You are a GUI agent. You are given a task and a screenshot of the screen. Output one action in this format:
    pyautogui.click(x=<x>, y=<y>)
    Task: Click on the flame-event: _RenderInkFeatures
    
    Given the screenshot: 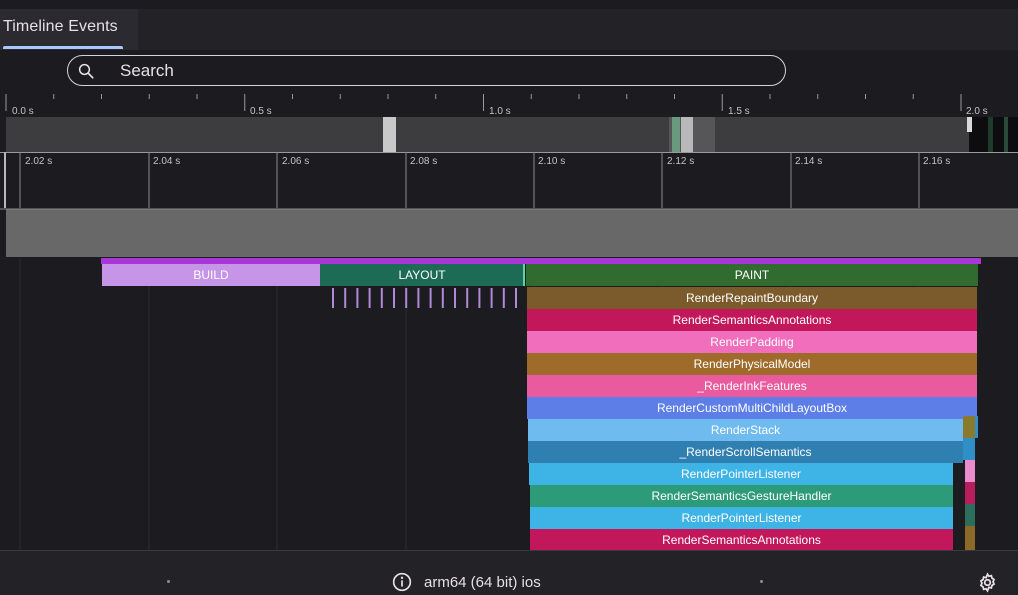 What is the action you would take?
    pyautogui.click(x=752, y=386)
    